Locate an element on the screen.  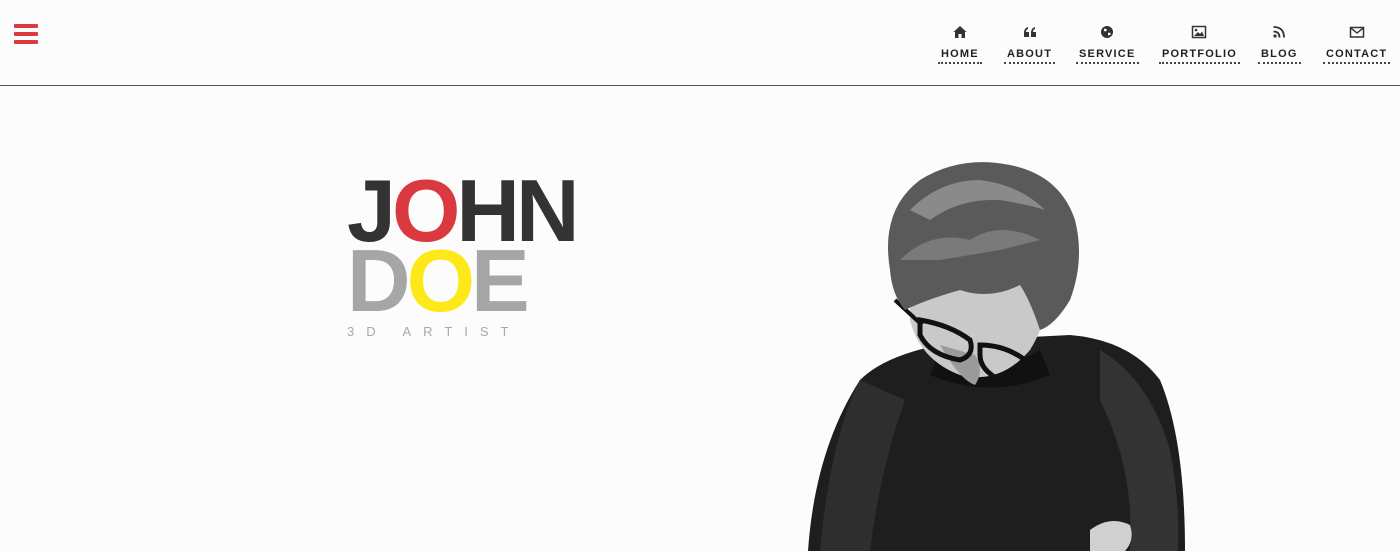
nav-item-about: ABOUT is located at coordinates (1030, 44).